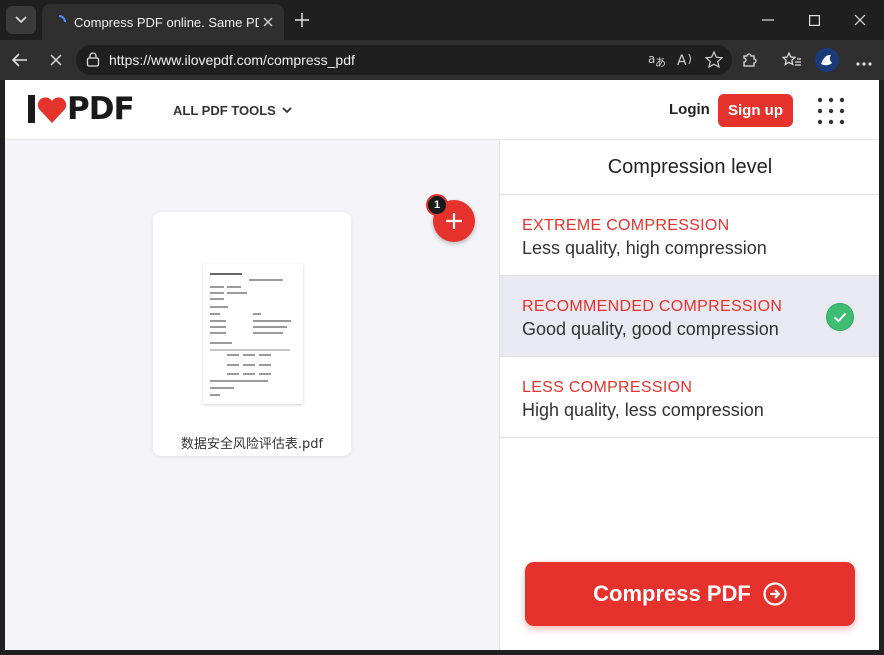 This screenshot has width=884, height=655. Describe the element at coordinates (454, 221) in the screenshot. I see `plus-icon` at that location.